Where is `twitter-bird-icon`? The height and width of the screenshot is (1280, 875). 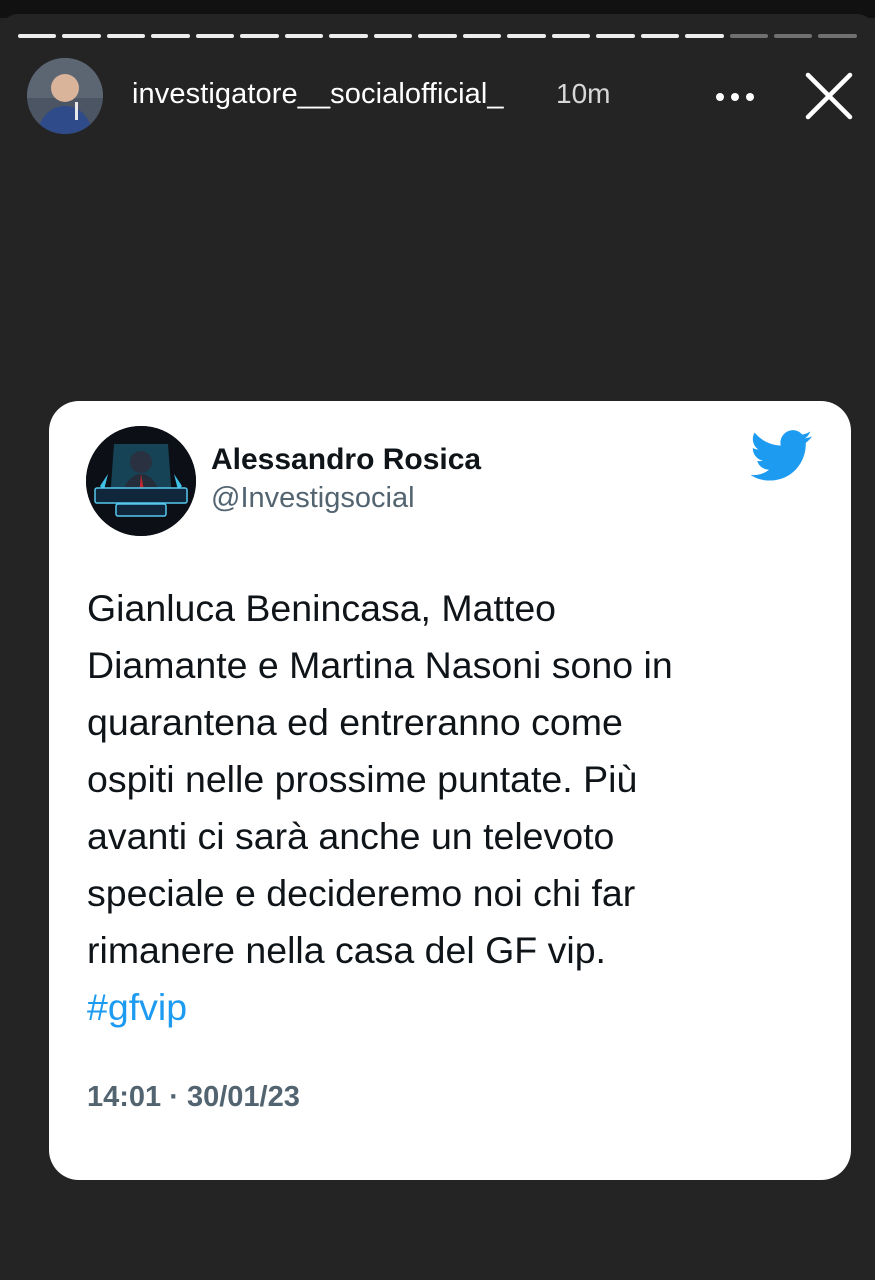
twitter-bird-icon is located at coordinates (781, 456).